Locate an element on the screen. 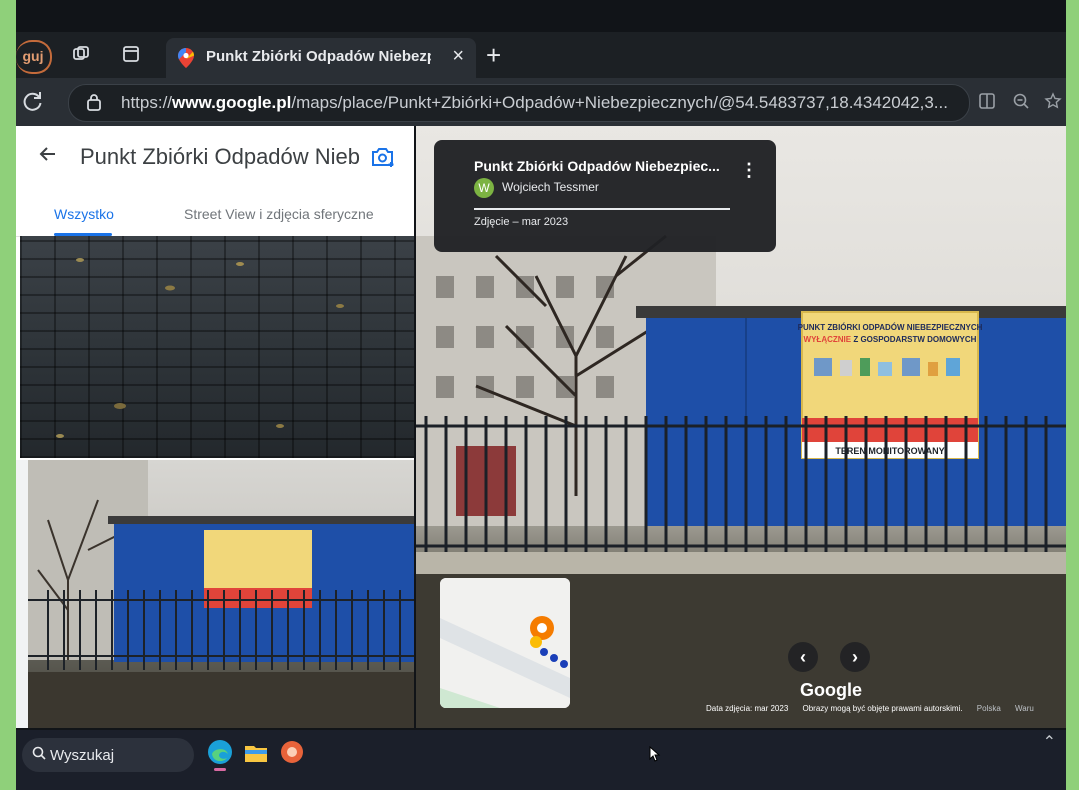  more-options-icon: ⋮ is located at coordinates (749, 170).